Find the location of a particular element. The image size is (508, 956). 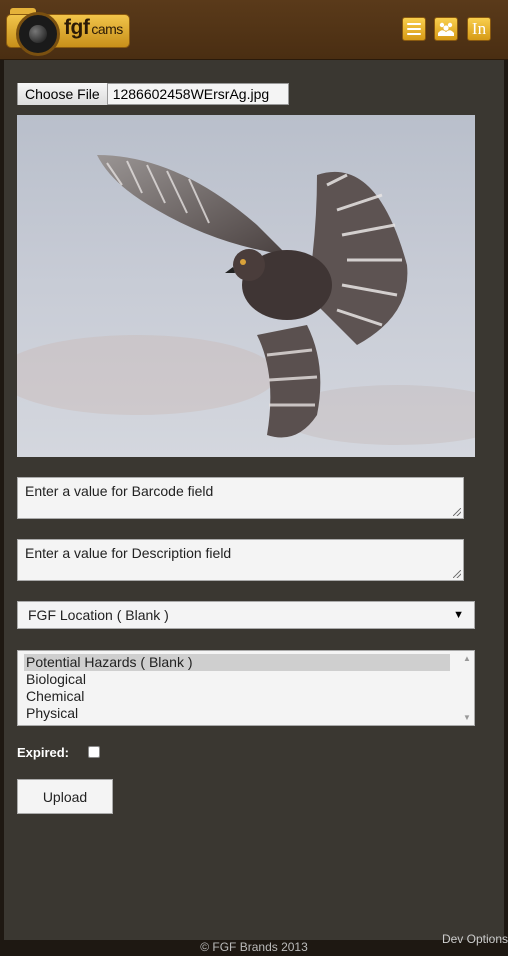

users-icon is located at coordinates (446, 29).